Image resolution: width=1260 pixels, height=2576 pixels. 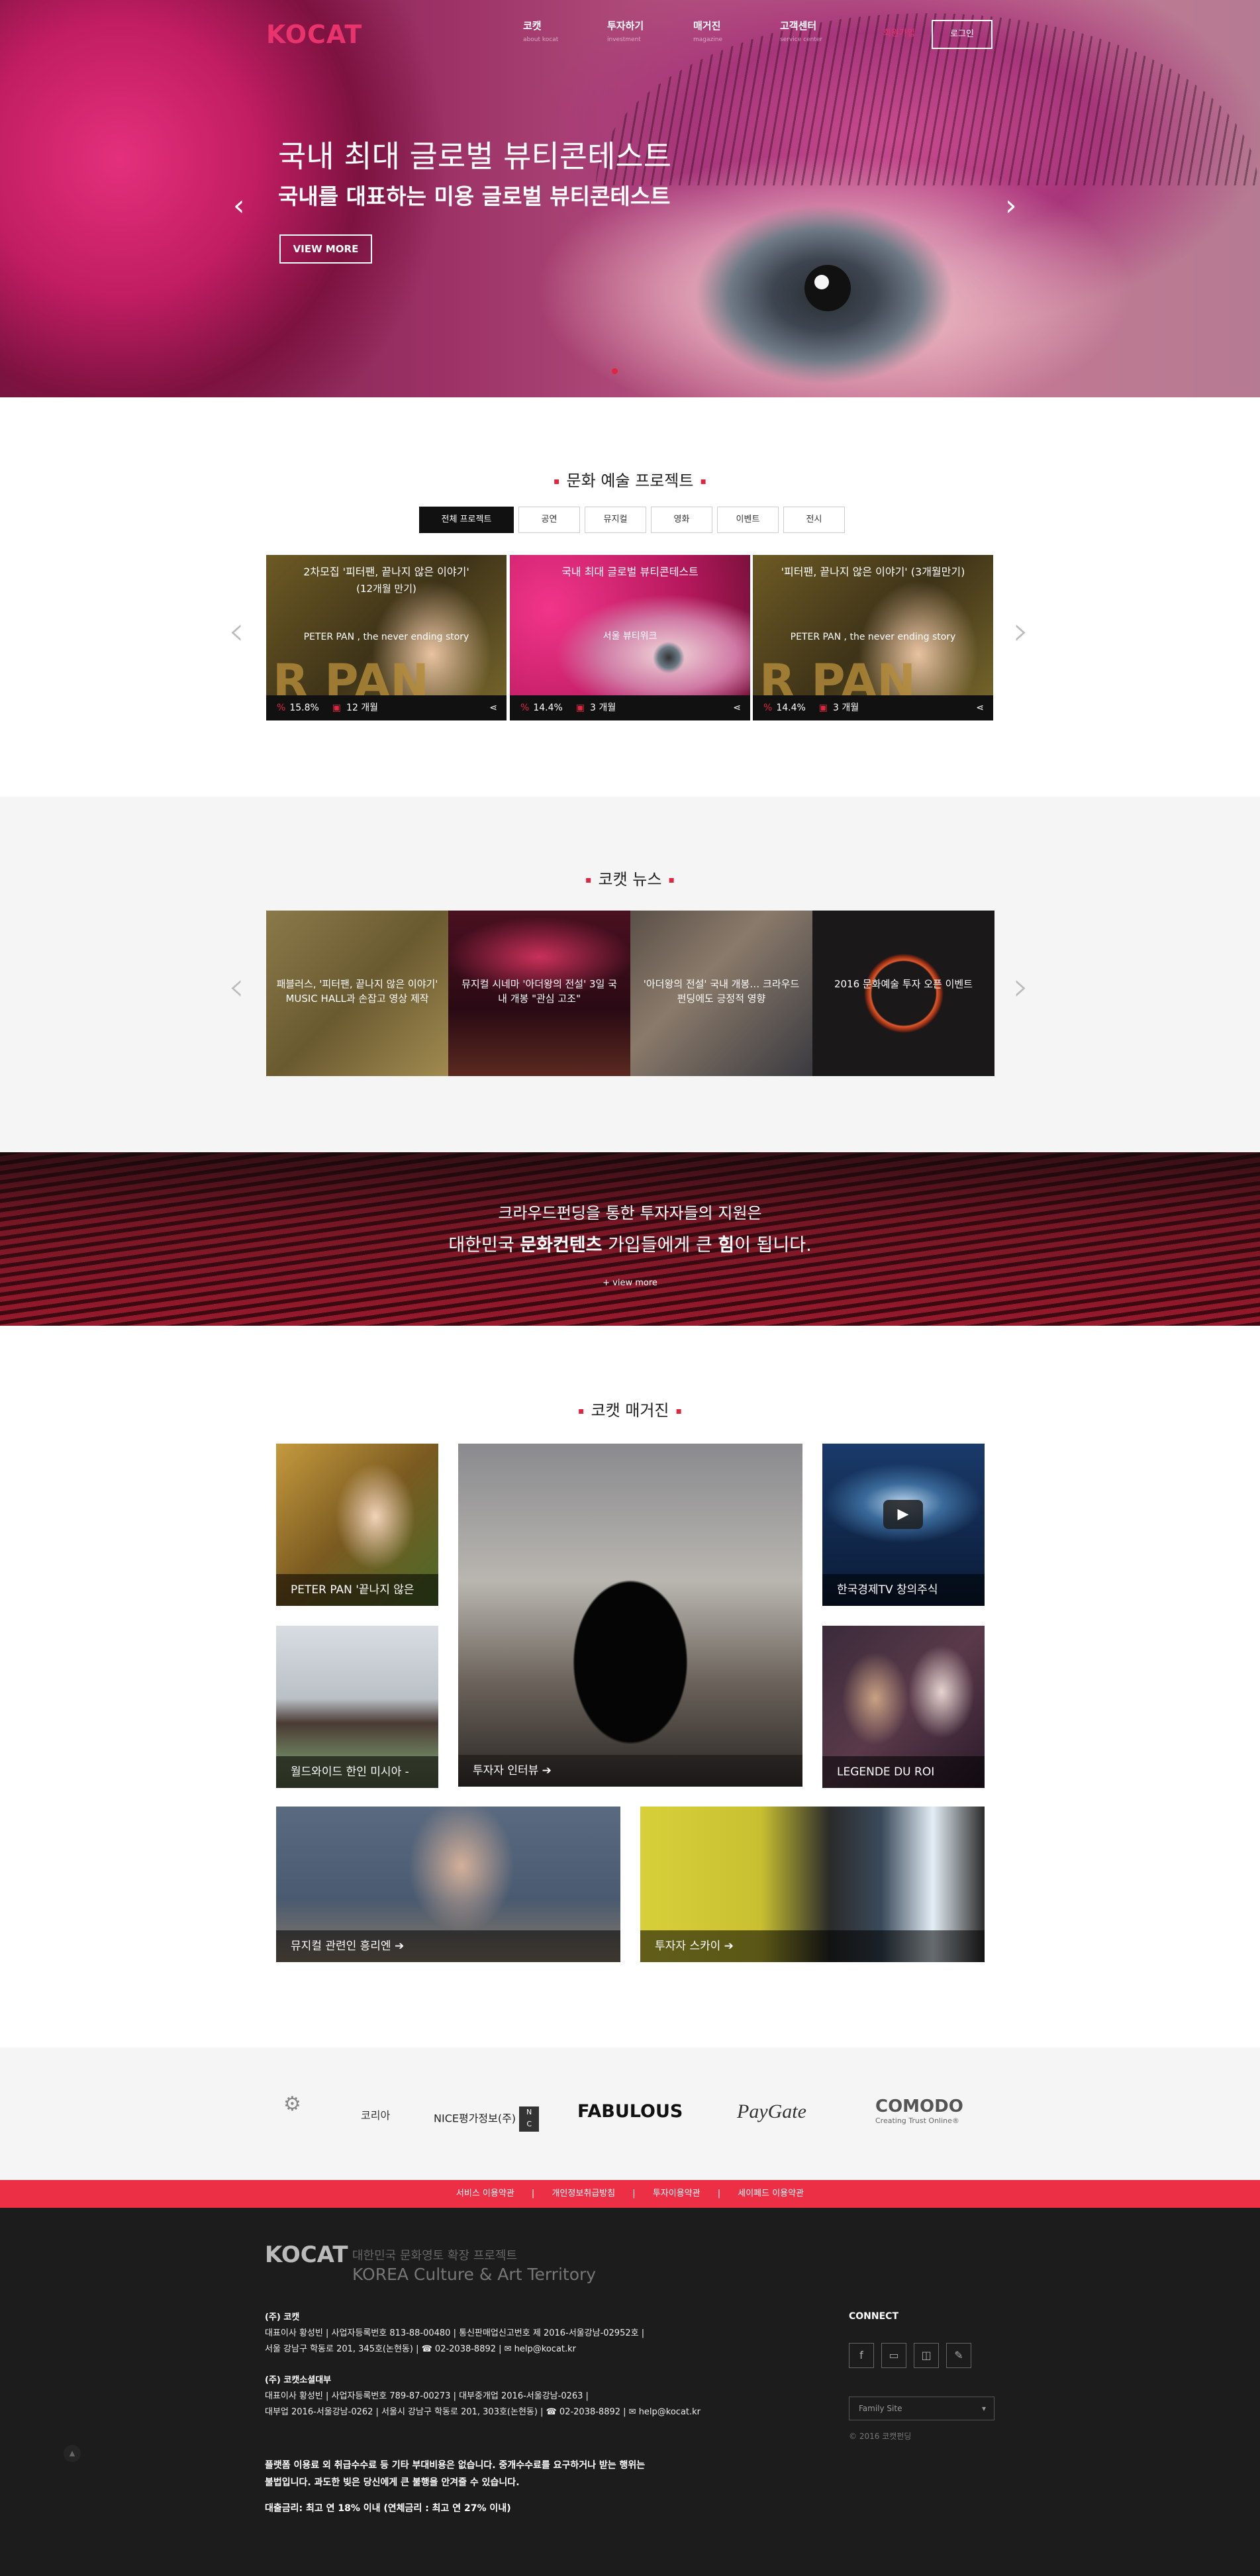 What do you see at coordinates (386, 589) in the screenshot?
I see `project-sub: (12개월 만기)` at bounding box center [386, 589].